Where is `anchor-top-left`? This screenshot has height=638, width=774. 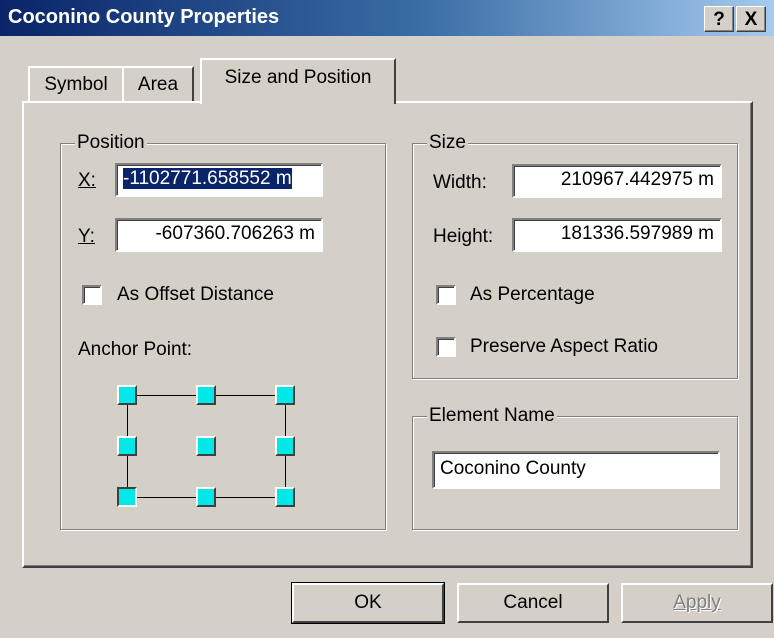 anchor-top-left is located at coordinates (127, 395).